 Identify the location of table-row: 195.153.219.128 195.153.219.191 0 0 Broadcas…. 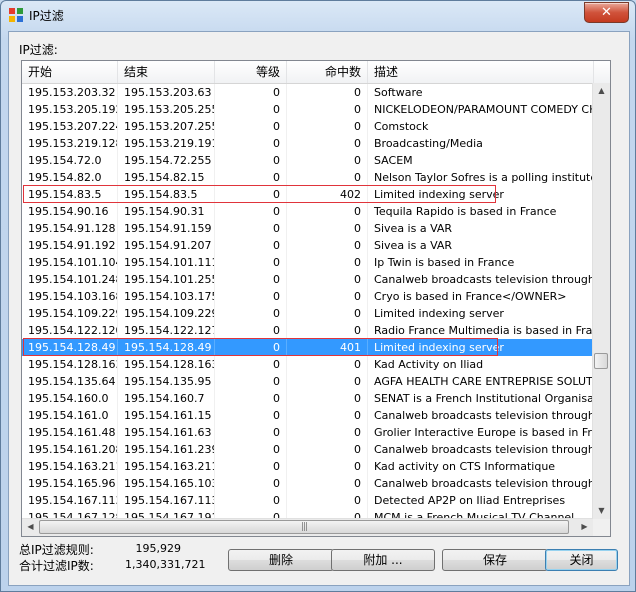
(309, 143).